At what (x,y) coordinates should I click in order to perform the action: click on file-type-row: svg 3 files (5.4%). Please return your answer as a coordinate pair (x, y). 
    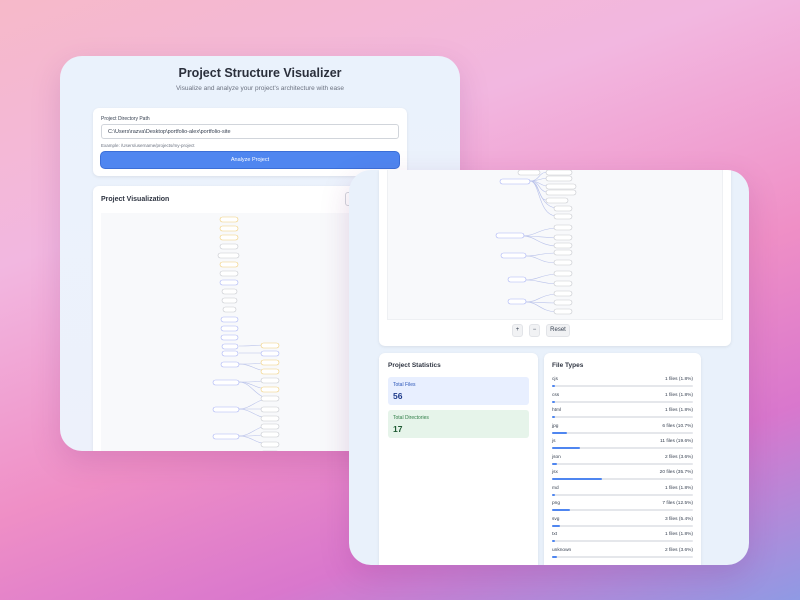
    Looking at the image, I should click on (622, 524).